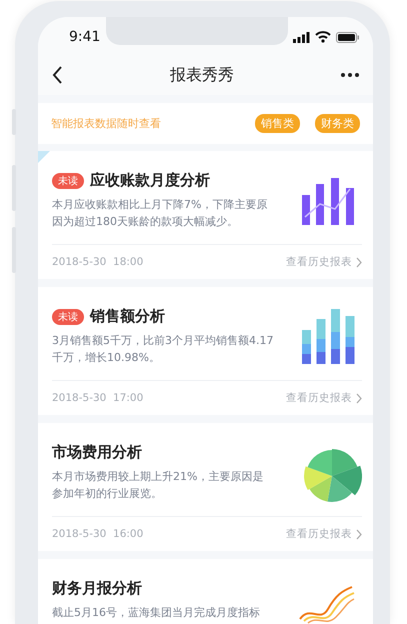 This screenshot has height=624, width=407. Describe the element at coordinates (150, 180) in the screenshot. I see `report-title: 应收账款月度分析` at that location.